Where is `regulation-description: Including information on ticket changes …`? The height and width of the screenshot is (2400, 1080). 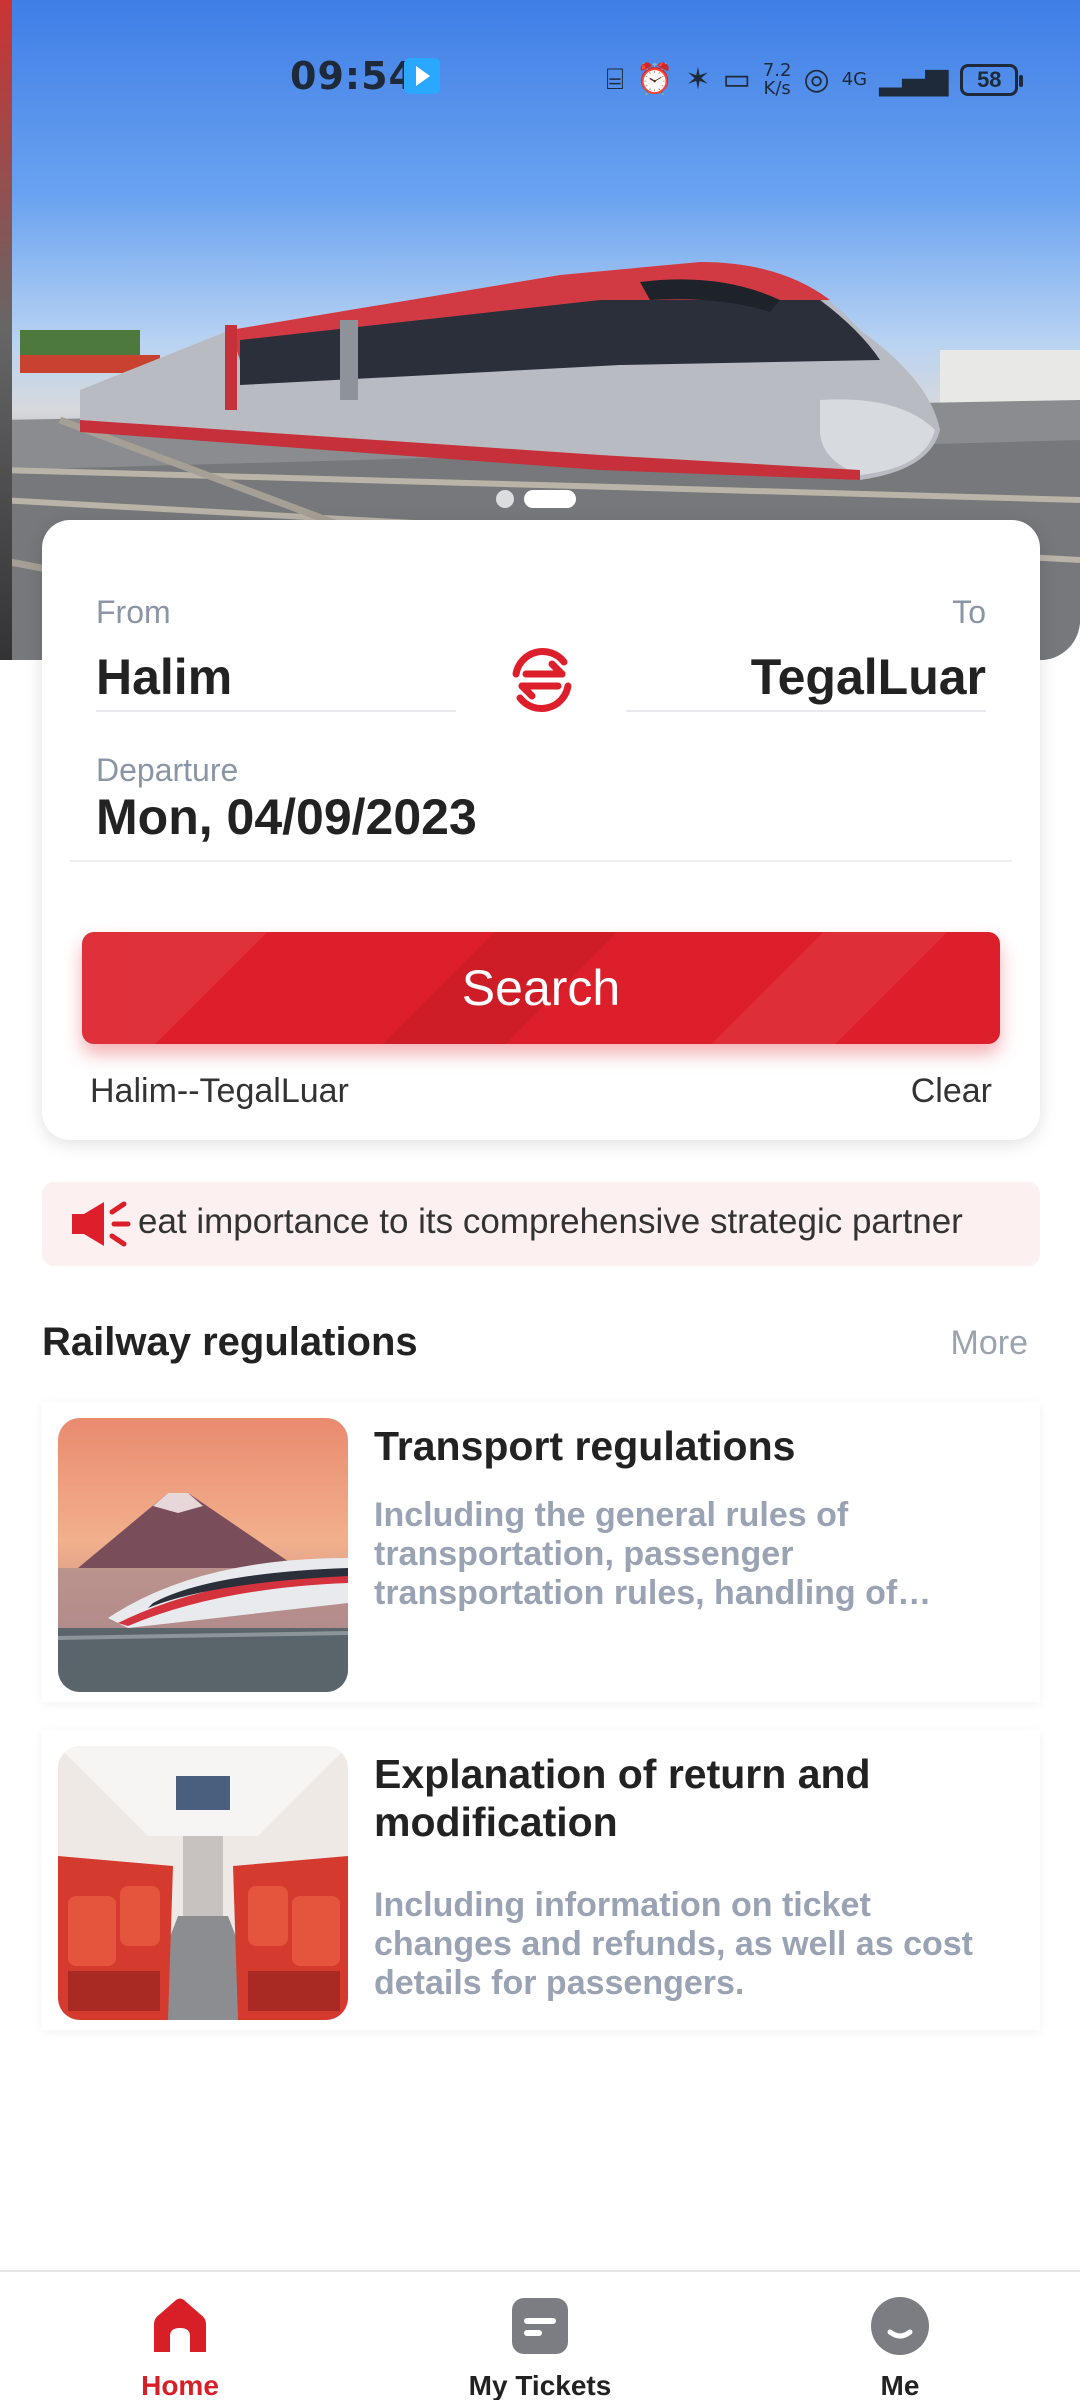 regulation-description: Including information on ticket changes … is located at coordinates (673, 1944).